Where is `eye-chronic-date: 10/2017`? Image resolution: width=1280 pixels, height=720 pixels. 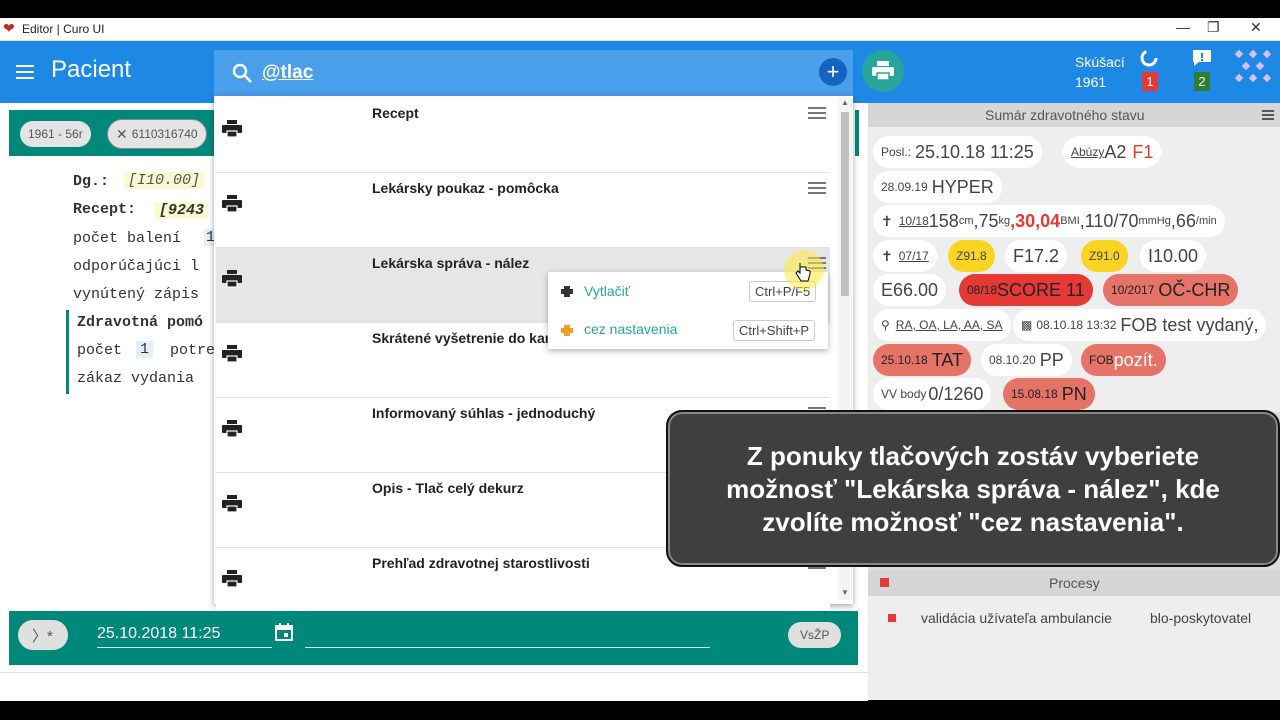 eye-chronic-date: 10/2017 is located at coordinates (1133, 290).